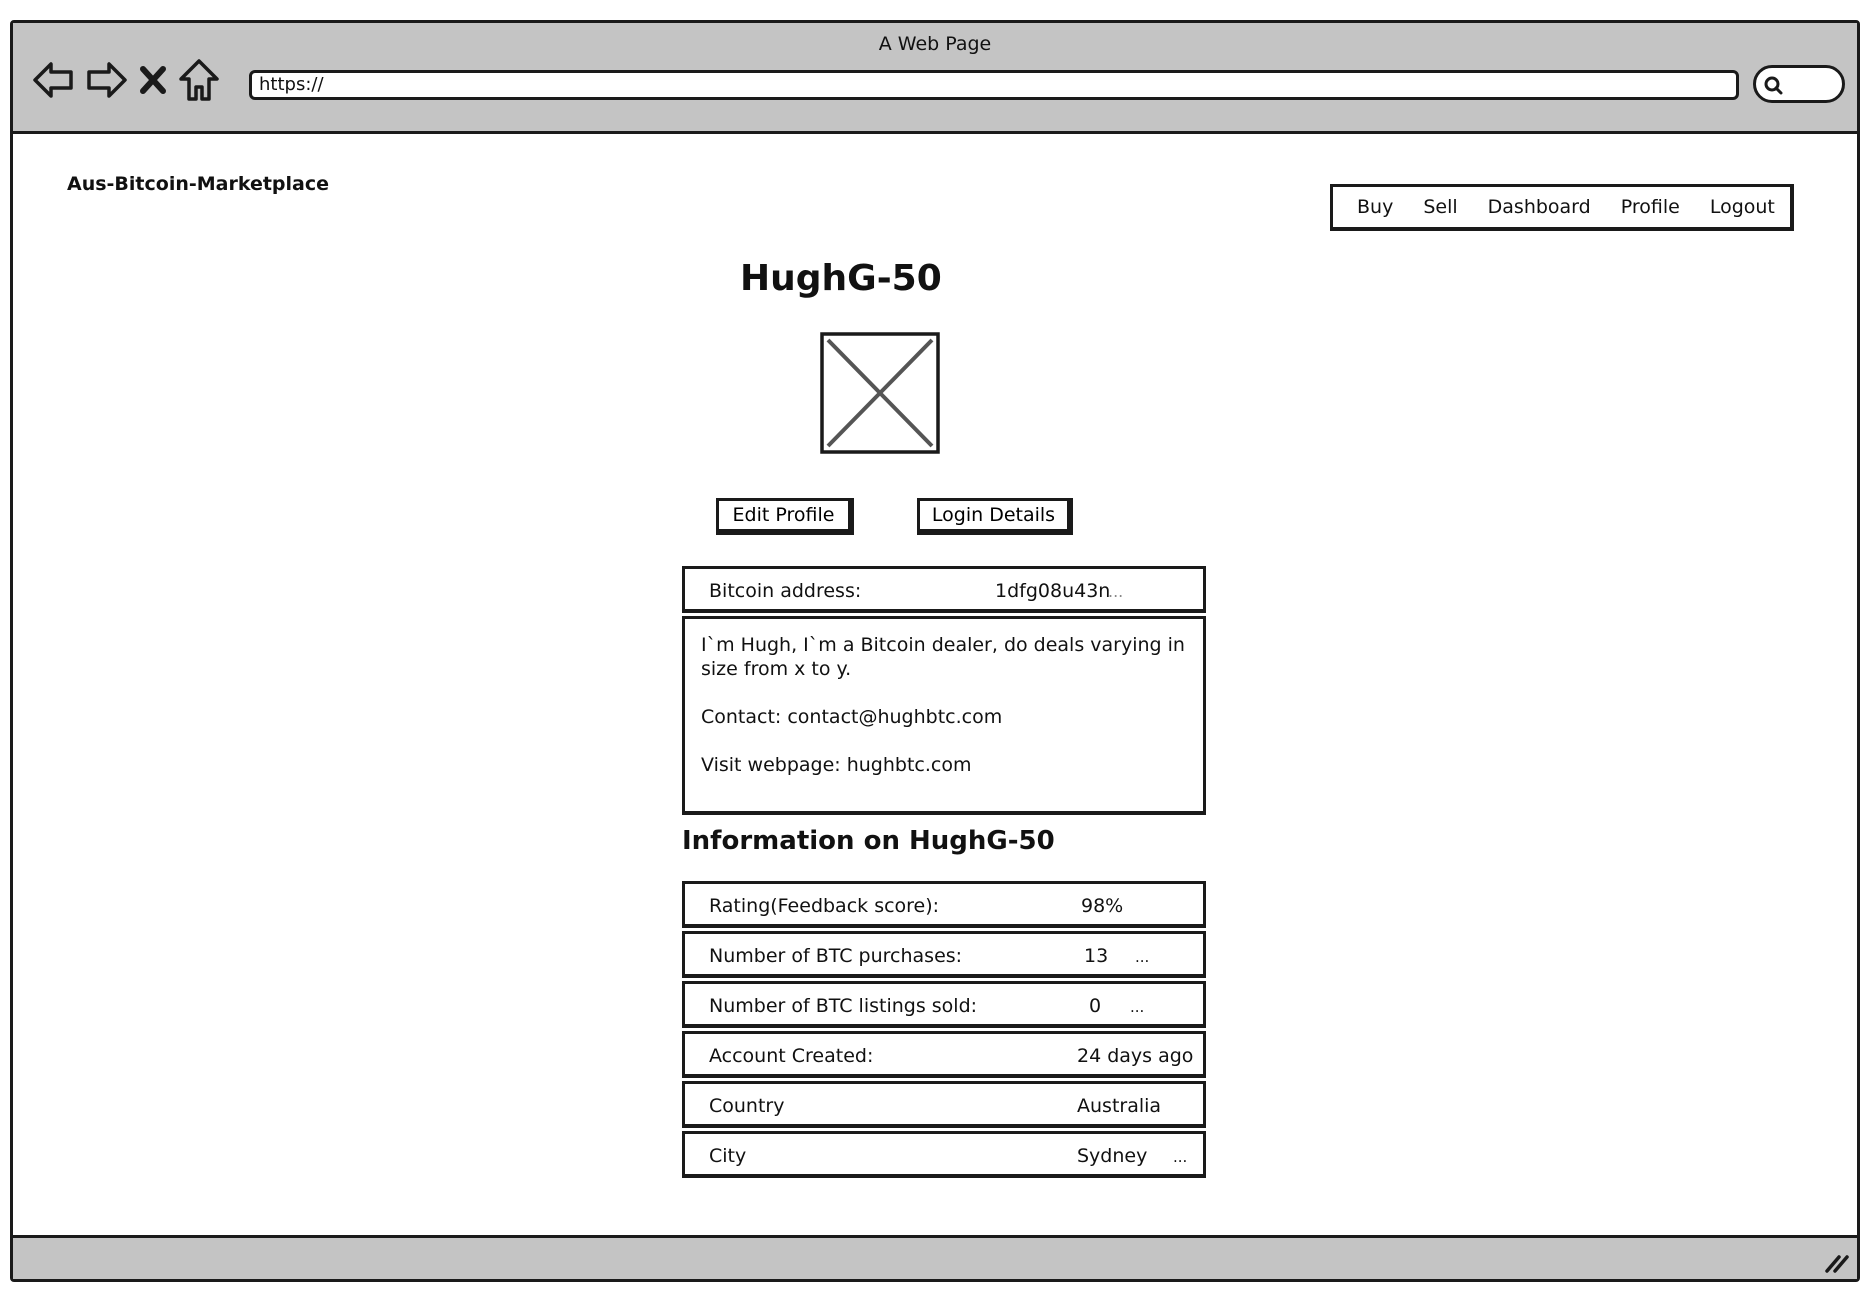 The image size is (1868, 1306). What do you see at coordinates (791, 1056) in the screenshot?
I see `info-label: Account Created:` at bounding box center [791, 1056].